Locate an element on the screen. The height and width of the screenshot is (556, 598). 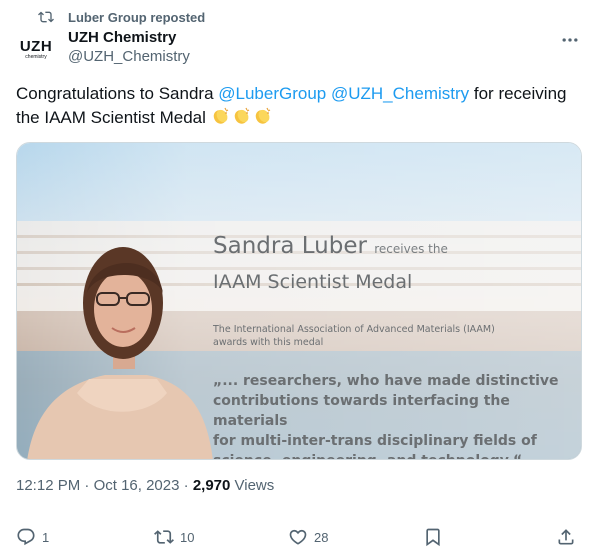
reply-icon is located at coordinates (26, 537).